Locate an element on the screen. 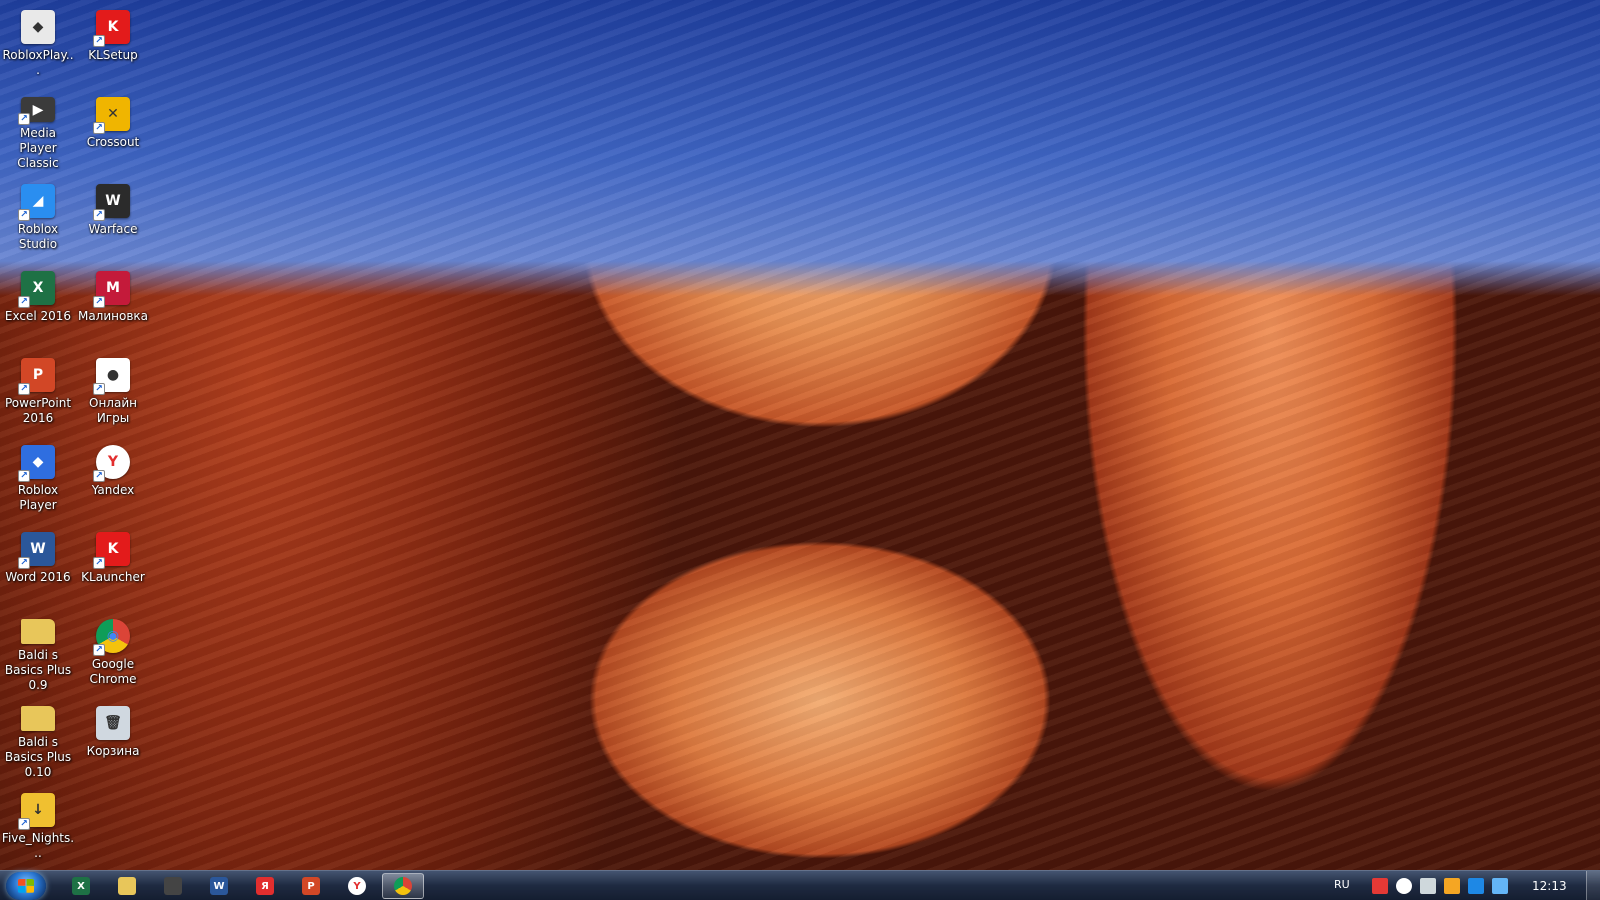  desktop-icon-label: Малиновка is located at coordinates (113, 316).